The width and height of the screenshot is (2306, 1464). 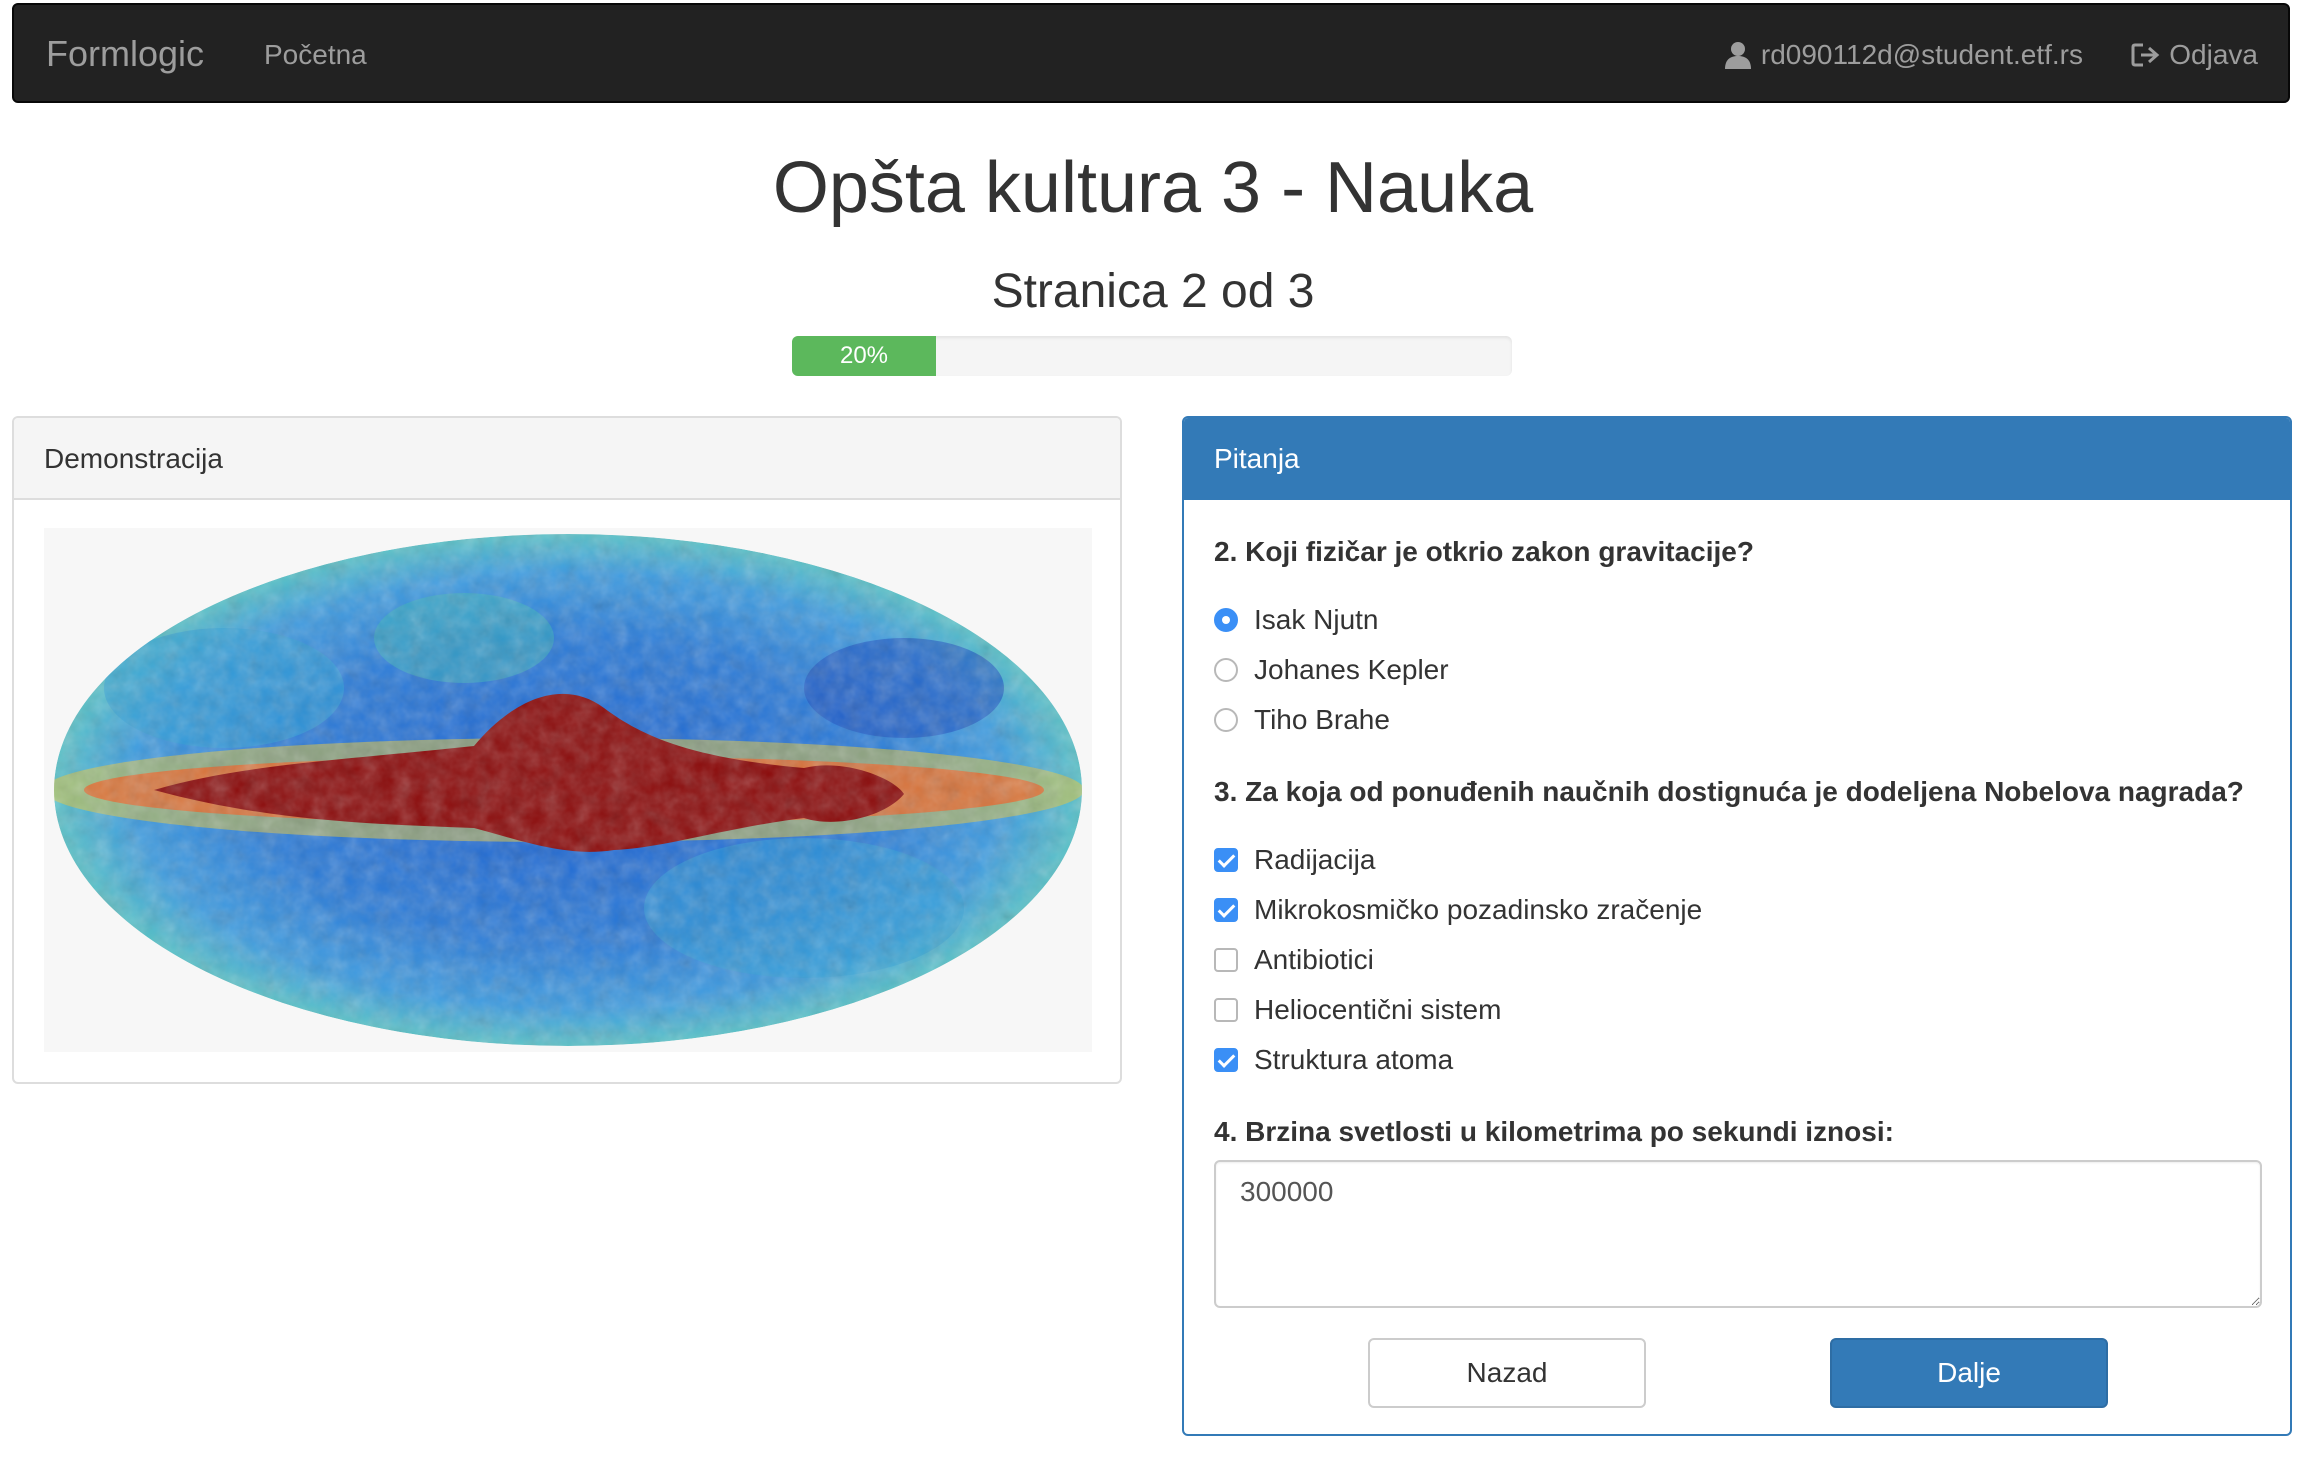 I want to click on q2-option-tiho-brahe: Tiho Brahe, so click(x=1302, y=720).